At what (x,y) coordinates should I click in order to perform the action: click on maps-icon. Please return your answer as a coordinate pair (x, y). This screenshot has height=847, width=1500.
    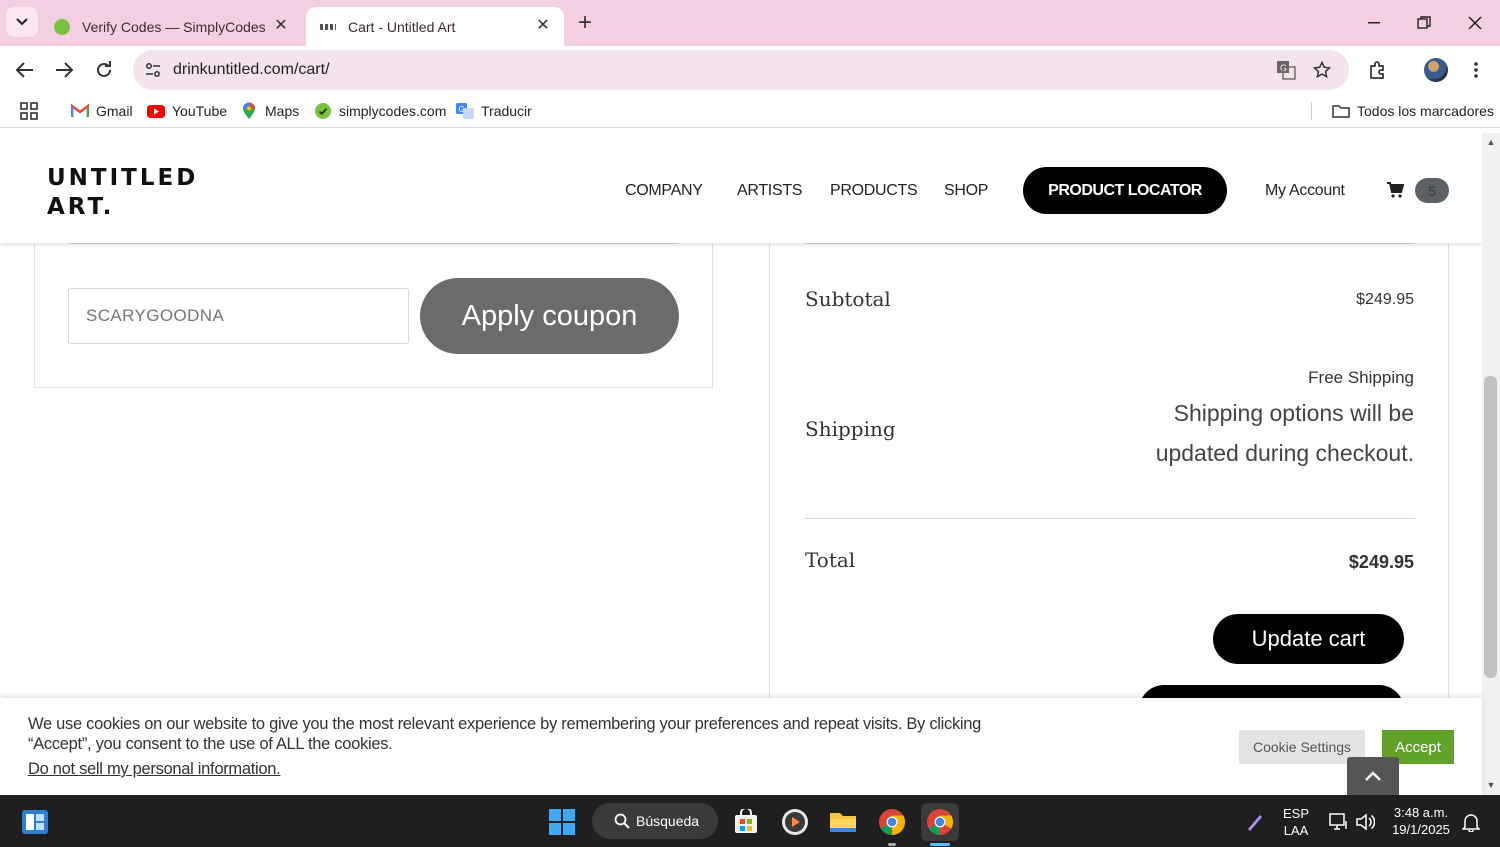
    Looking at the image, I should click on (249, 110).